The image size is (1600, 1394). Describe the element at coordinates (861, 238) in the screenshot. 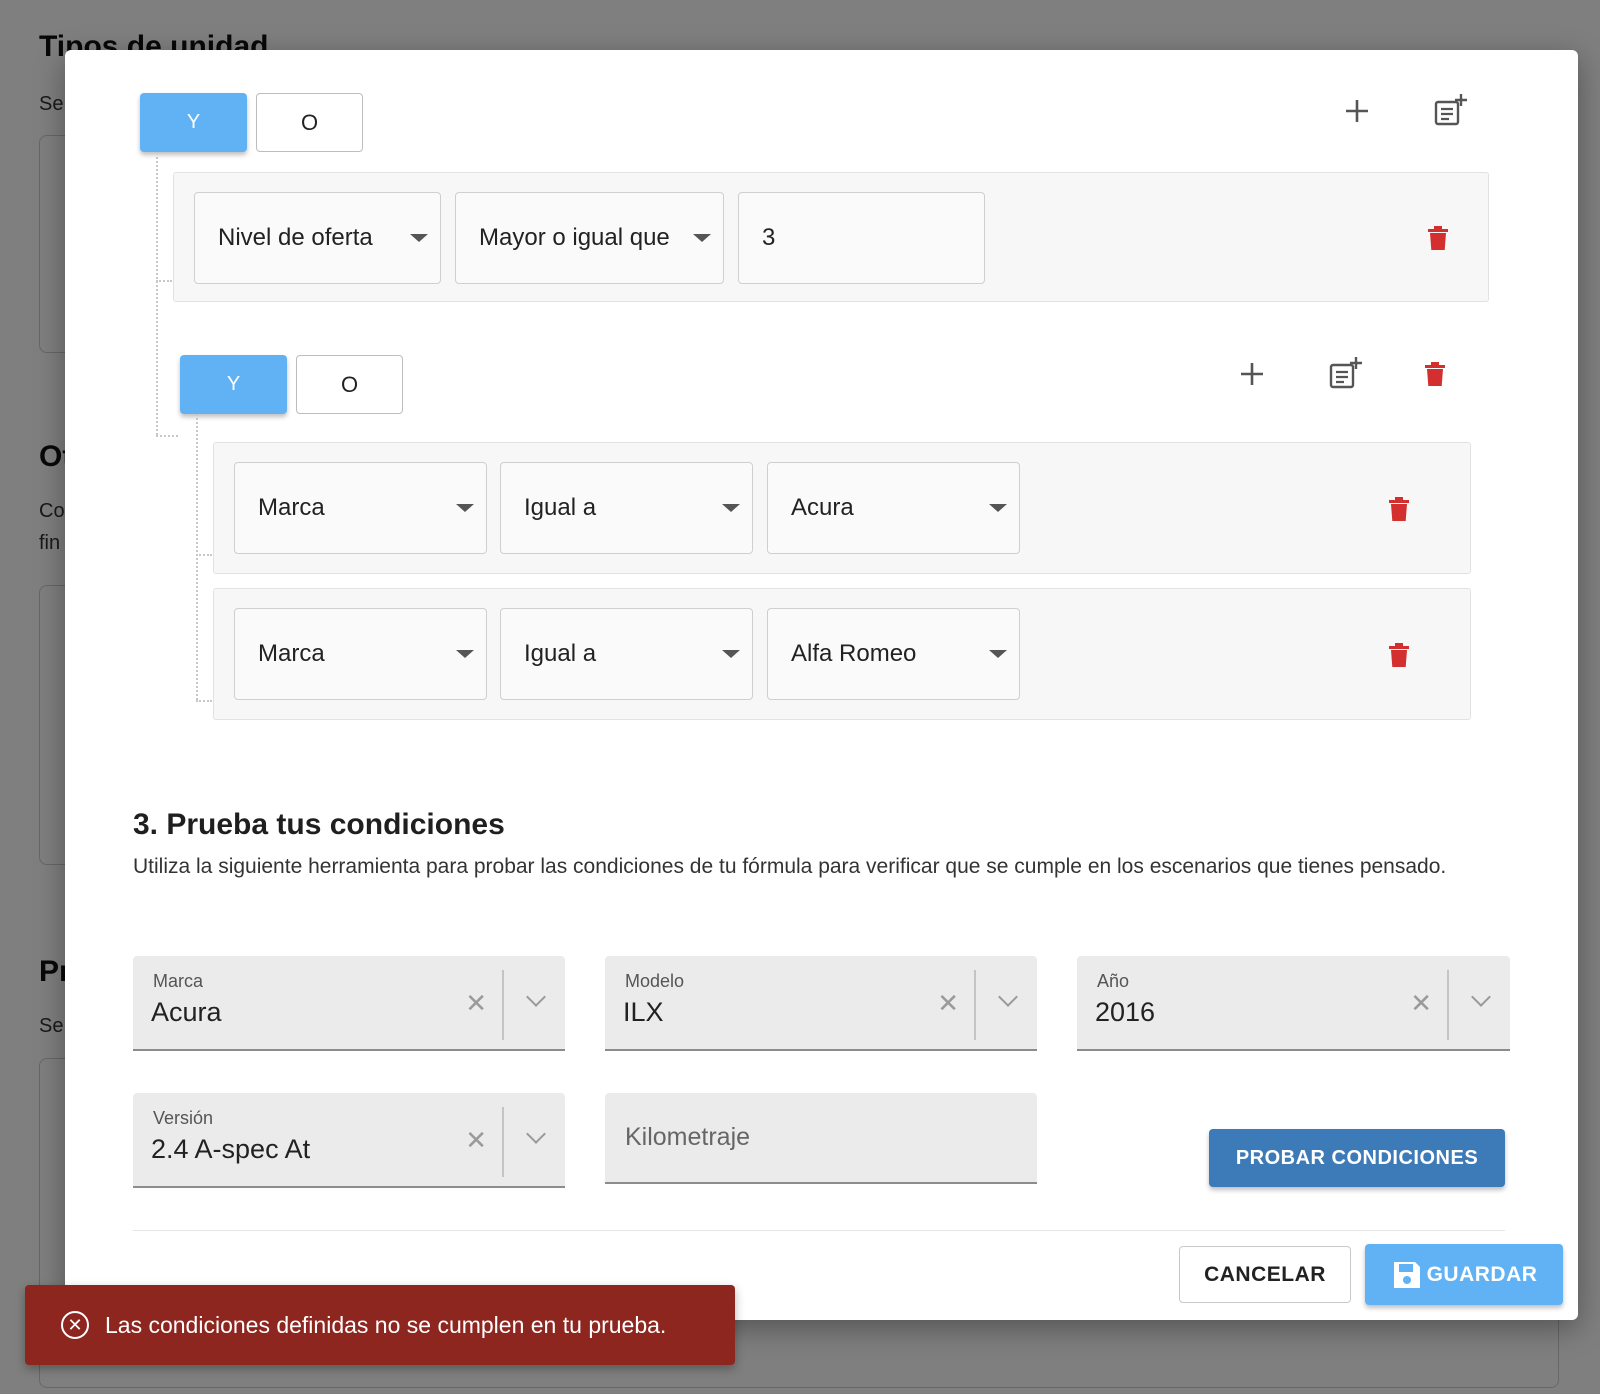

I see `value-input: 3` at that location.